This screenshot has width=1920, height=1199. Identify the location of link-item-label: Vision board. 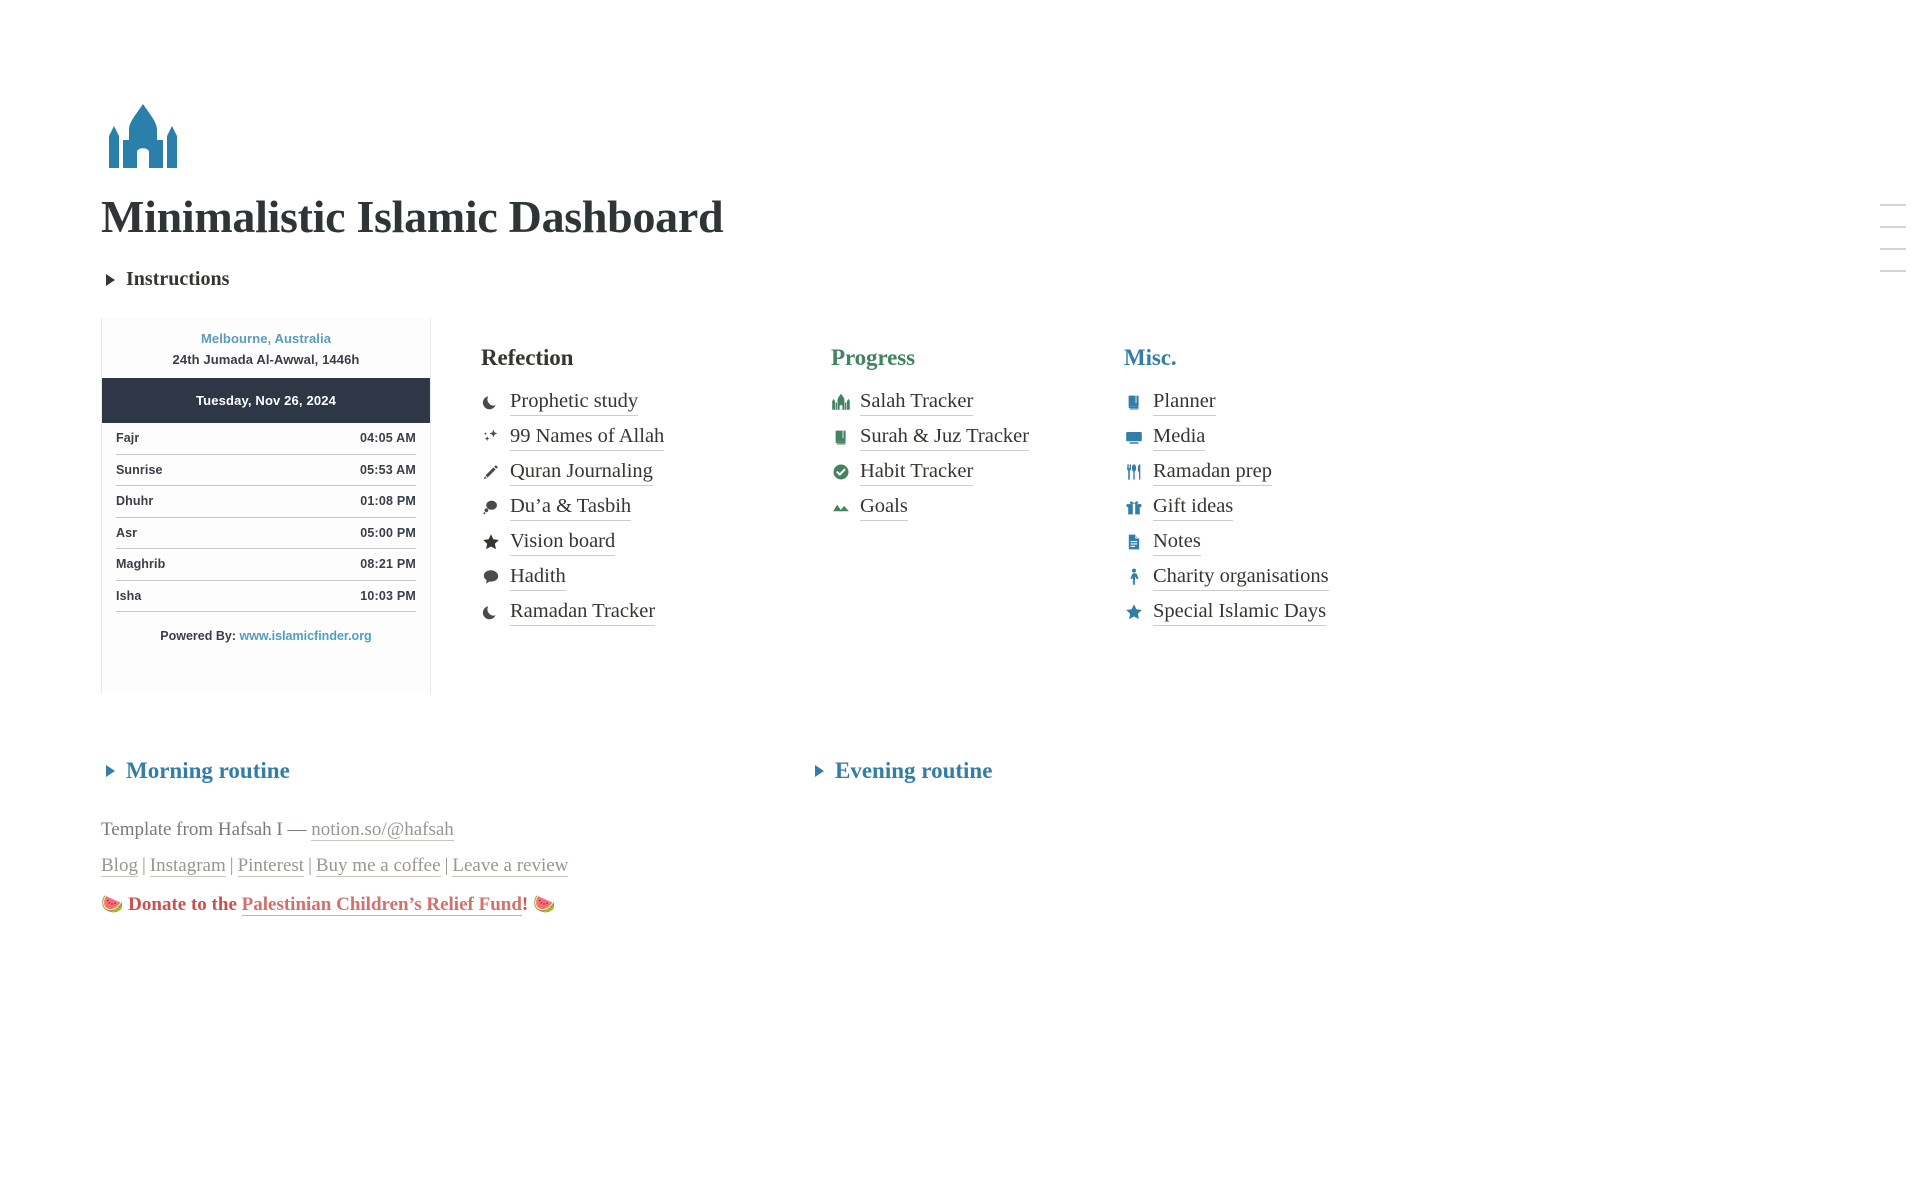
(563, 542).